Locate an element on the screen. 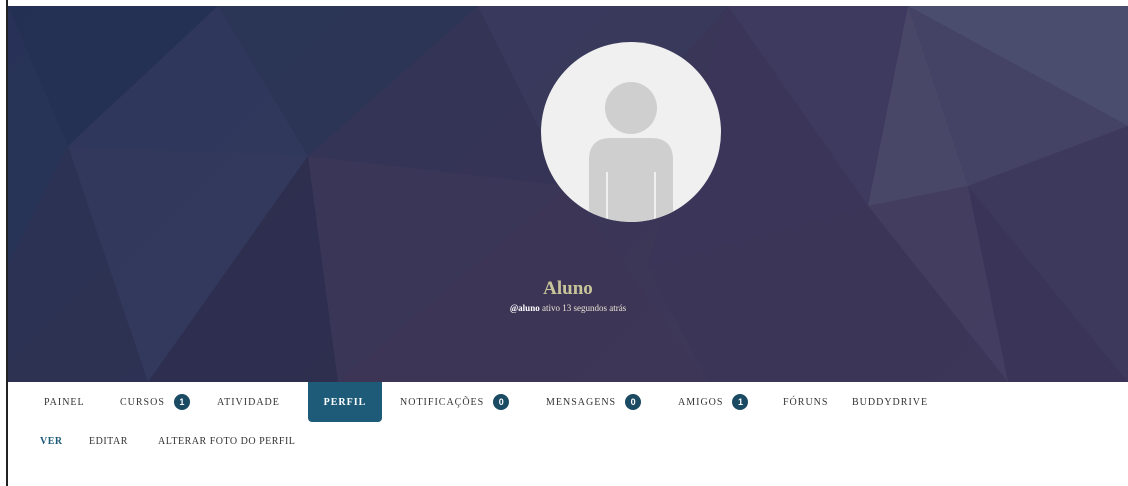 This screenshot has width=1128, height=486. nav-item-amigos: AMIGOS 1 is located at coordinates (713, 402).